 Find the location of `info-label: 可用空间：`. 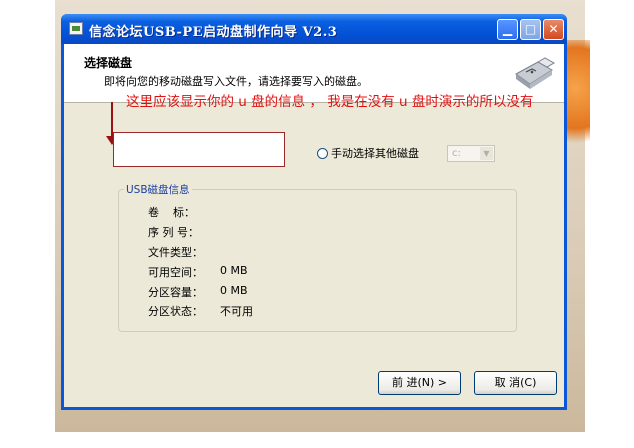

info-label: 可用空间： is located at coordinates (175, 272).